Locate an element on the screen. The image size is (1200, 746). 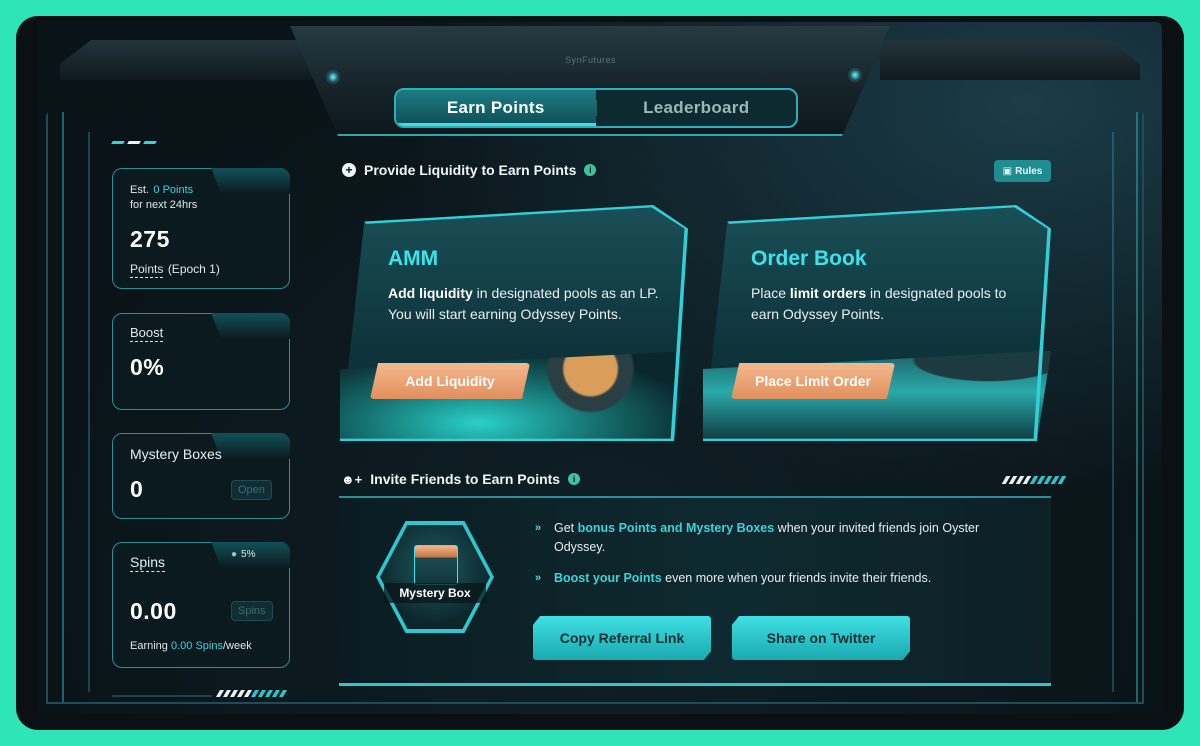
mystery-box-label: Mystery Box is located at coordinates (435, 593).